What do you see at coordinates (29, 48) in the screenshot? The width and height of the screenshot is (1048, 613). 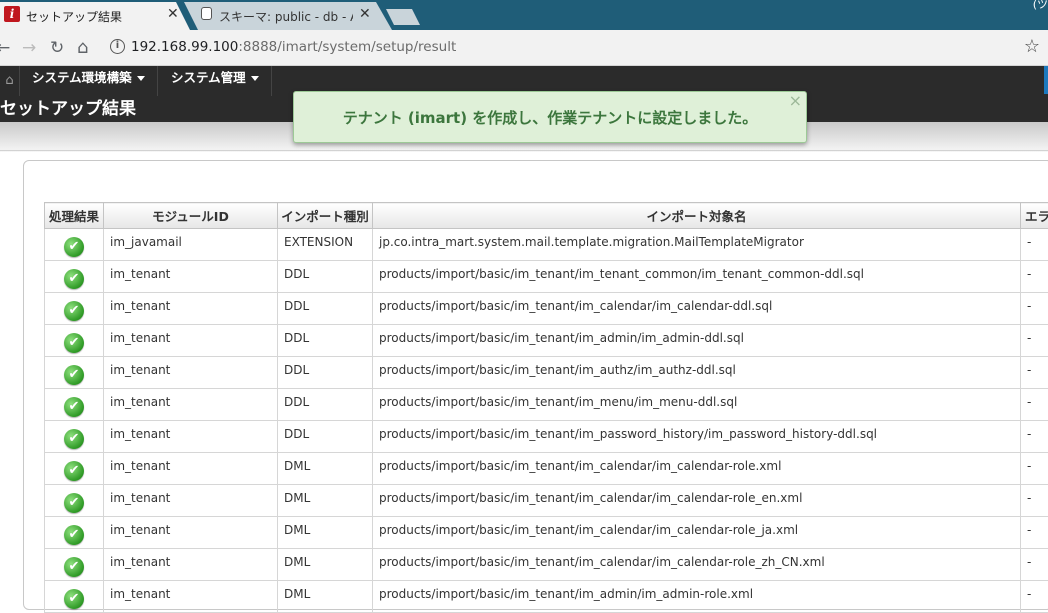 I see `forward-arrow-icon: →` at bounding box center [29, 48].